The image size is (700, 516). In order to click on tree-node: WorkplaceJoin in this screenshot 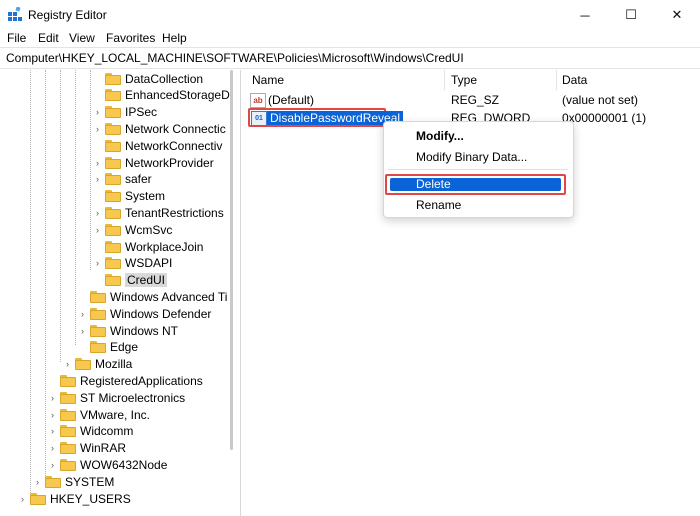, I will do `click(148, 246)`.